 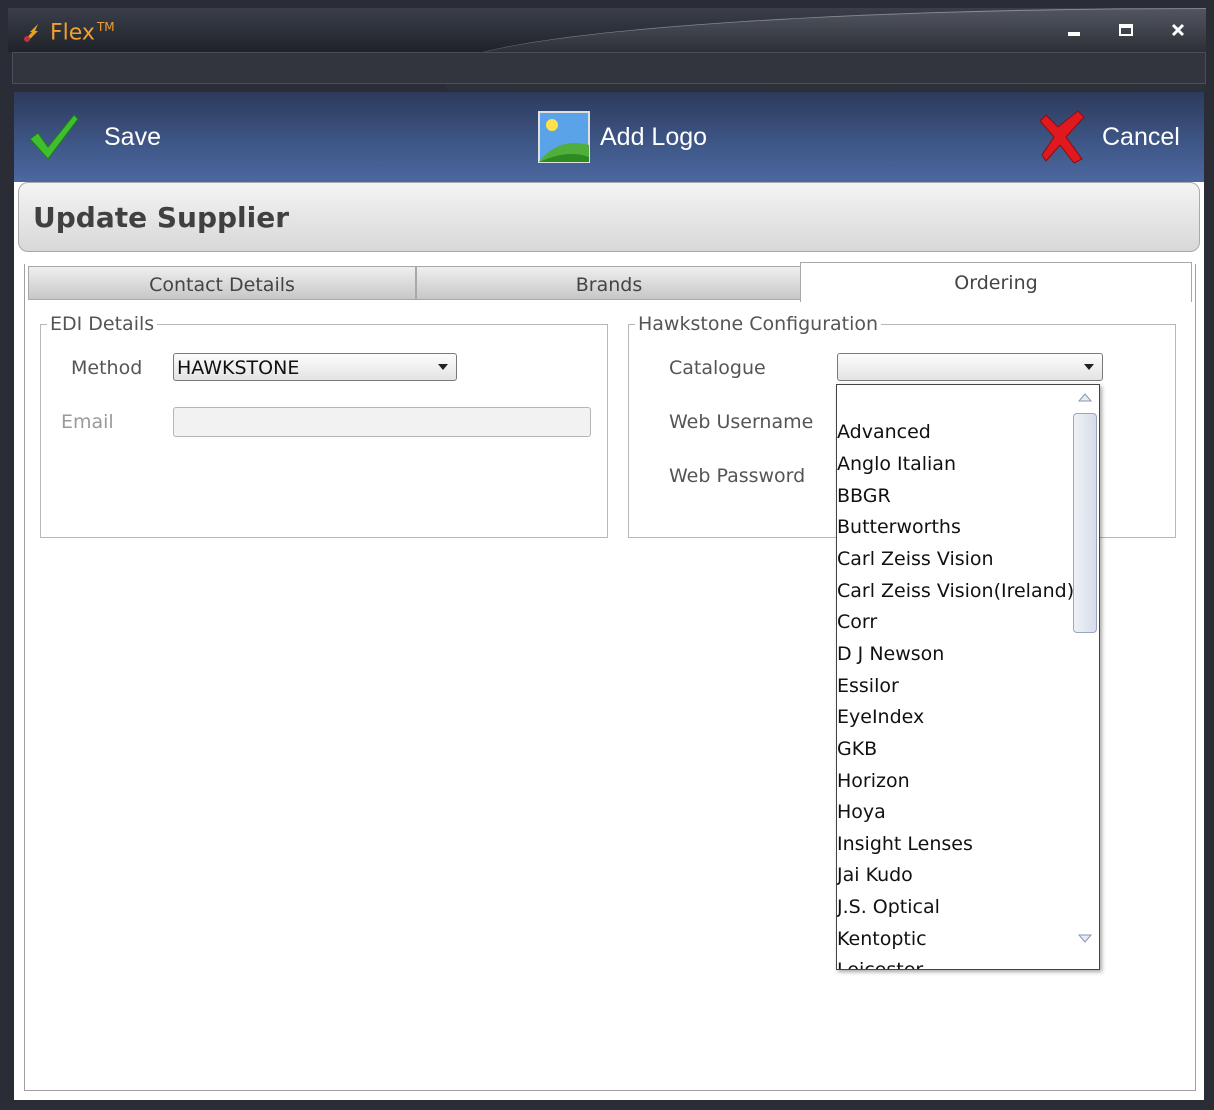 I want to click on dropdown-scrollbar, so click(x=1085, y=677).